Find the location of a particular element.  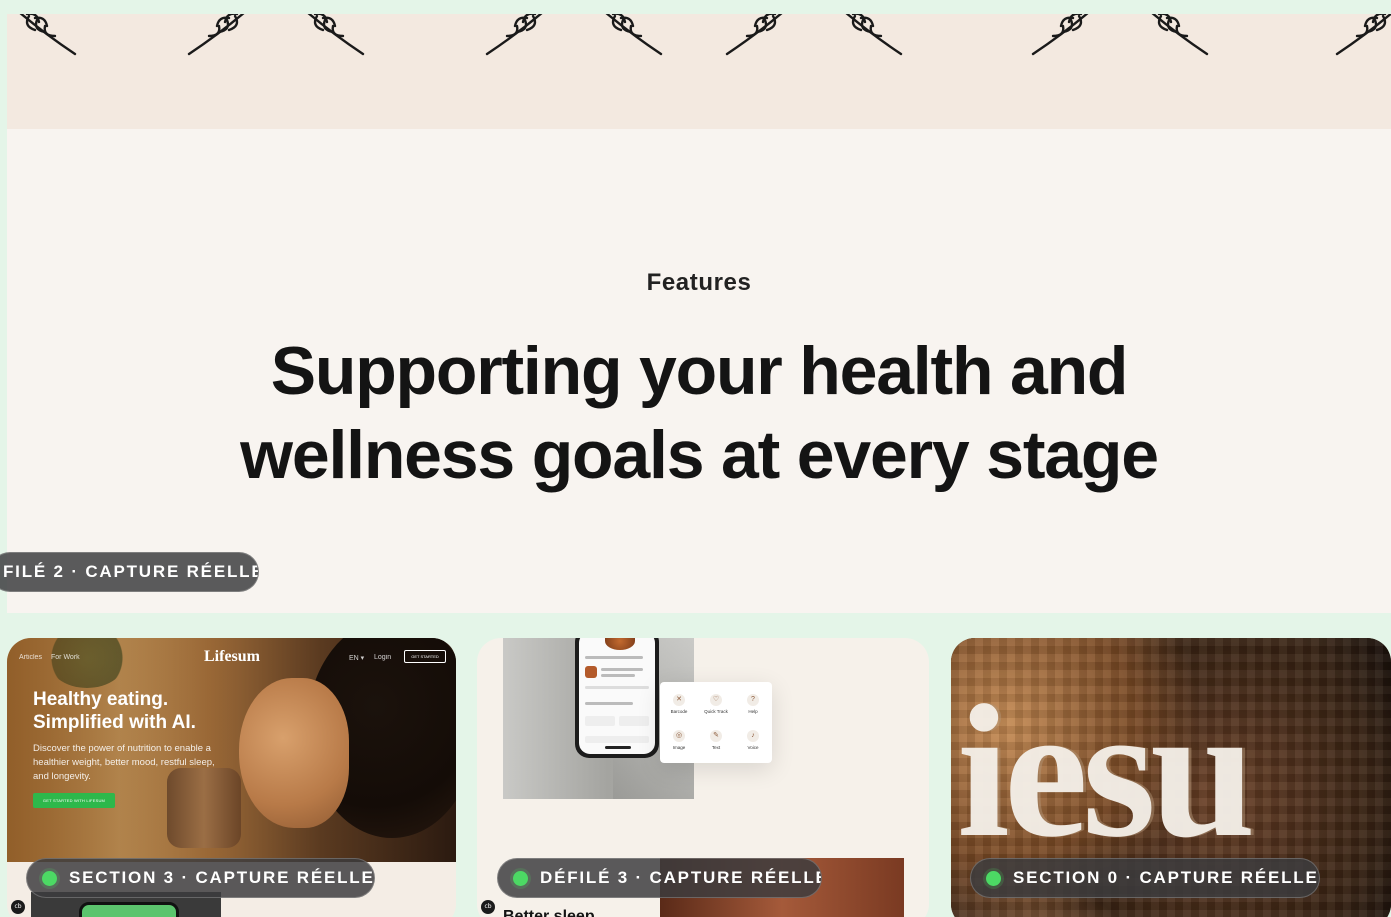

card-caption: Better sleep is located at coordinates (549, 912).